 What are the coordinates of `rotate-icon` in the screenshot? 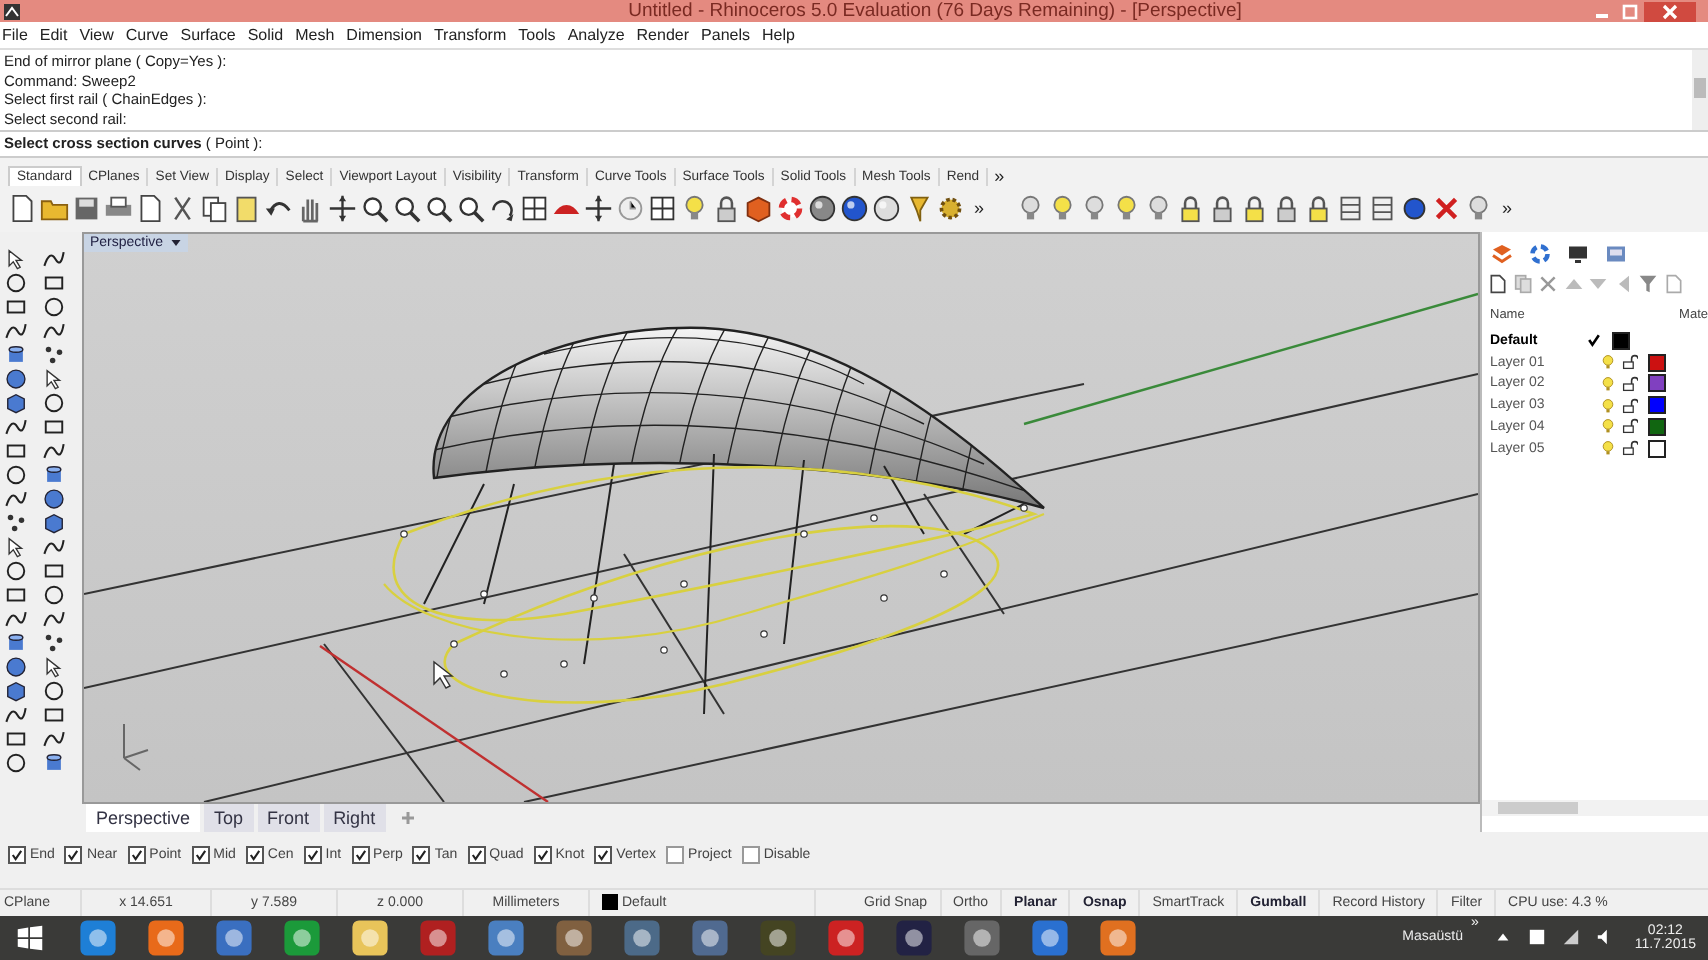 It's located at (502, 208).